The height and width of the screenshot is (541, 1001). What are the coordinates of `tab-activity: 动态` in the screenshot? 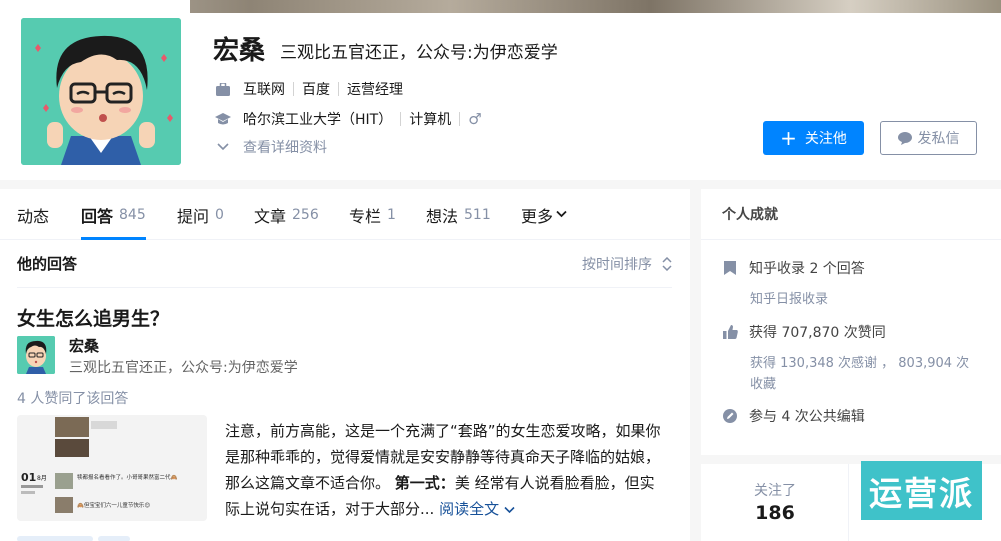 It's located at (33, 214).